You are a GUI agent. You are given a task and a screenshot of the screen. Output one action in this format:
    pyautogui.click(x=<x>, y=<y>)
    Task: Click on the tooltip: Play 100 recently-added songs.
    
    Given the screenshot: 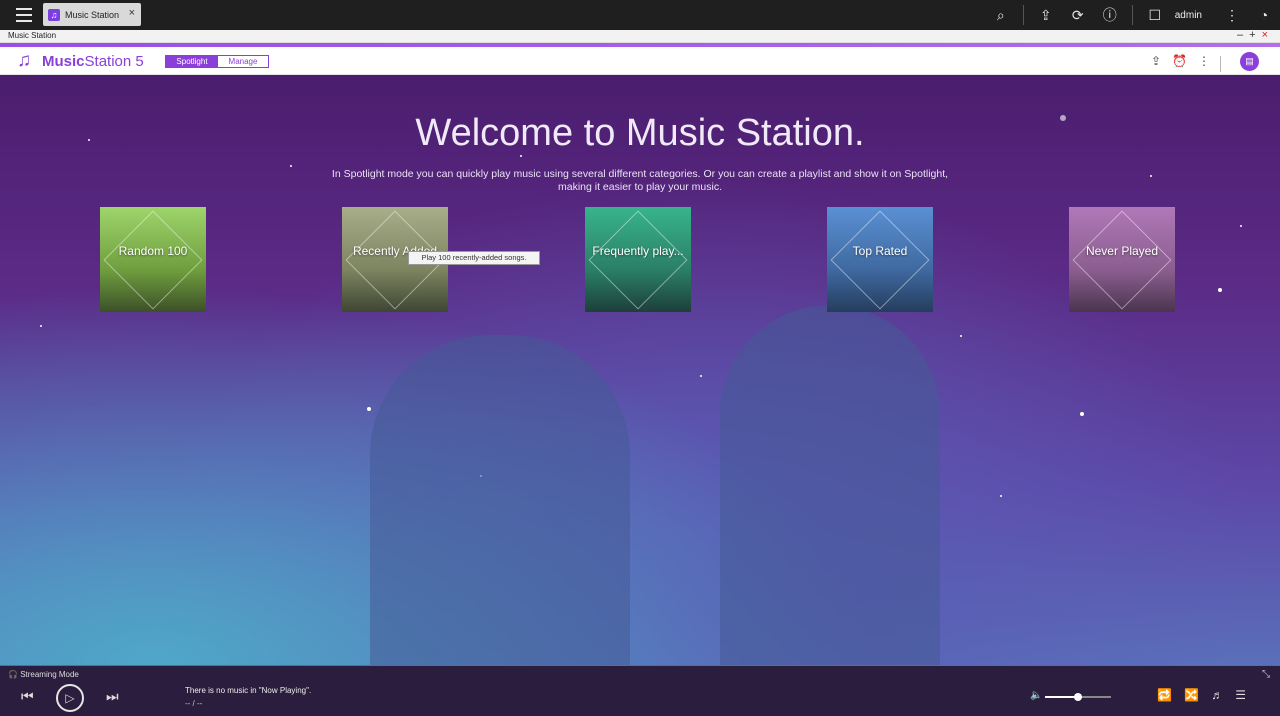 What is the action you would take?
    pyautogui.click(x=474, y=258)
    